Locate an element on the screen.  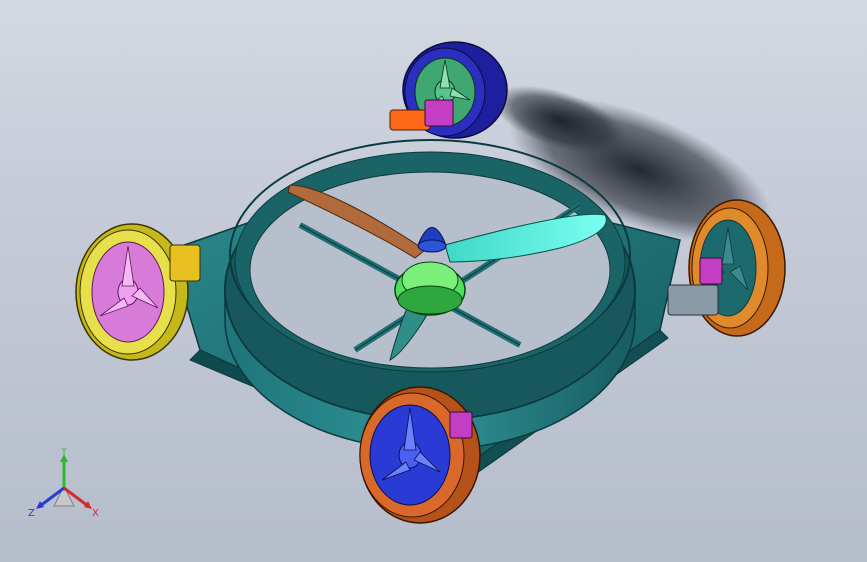
y-axis-label: Y is located at coordinates (64, 452).